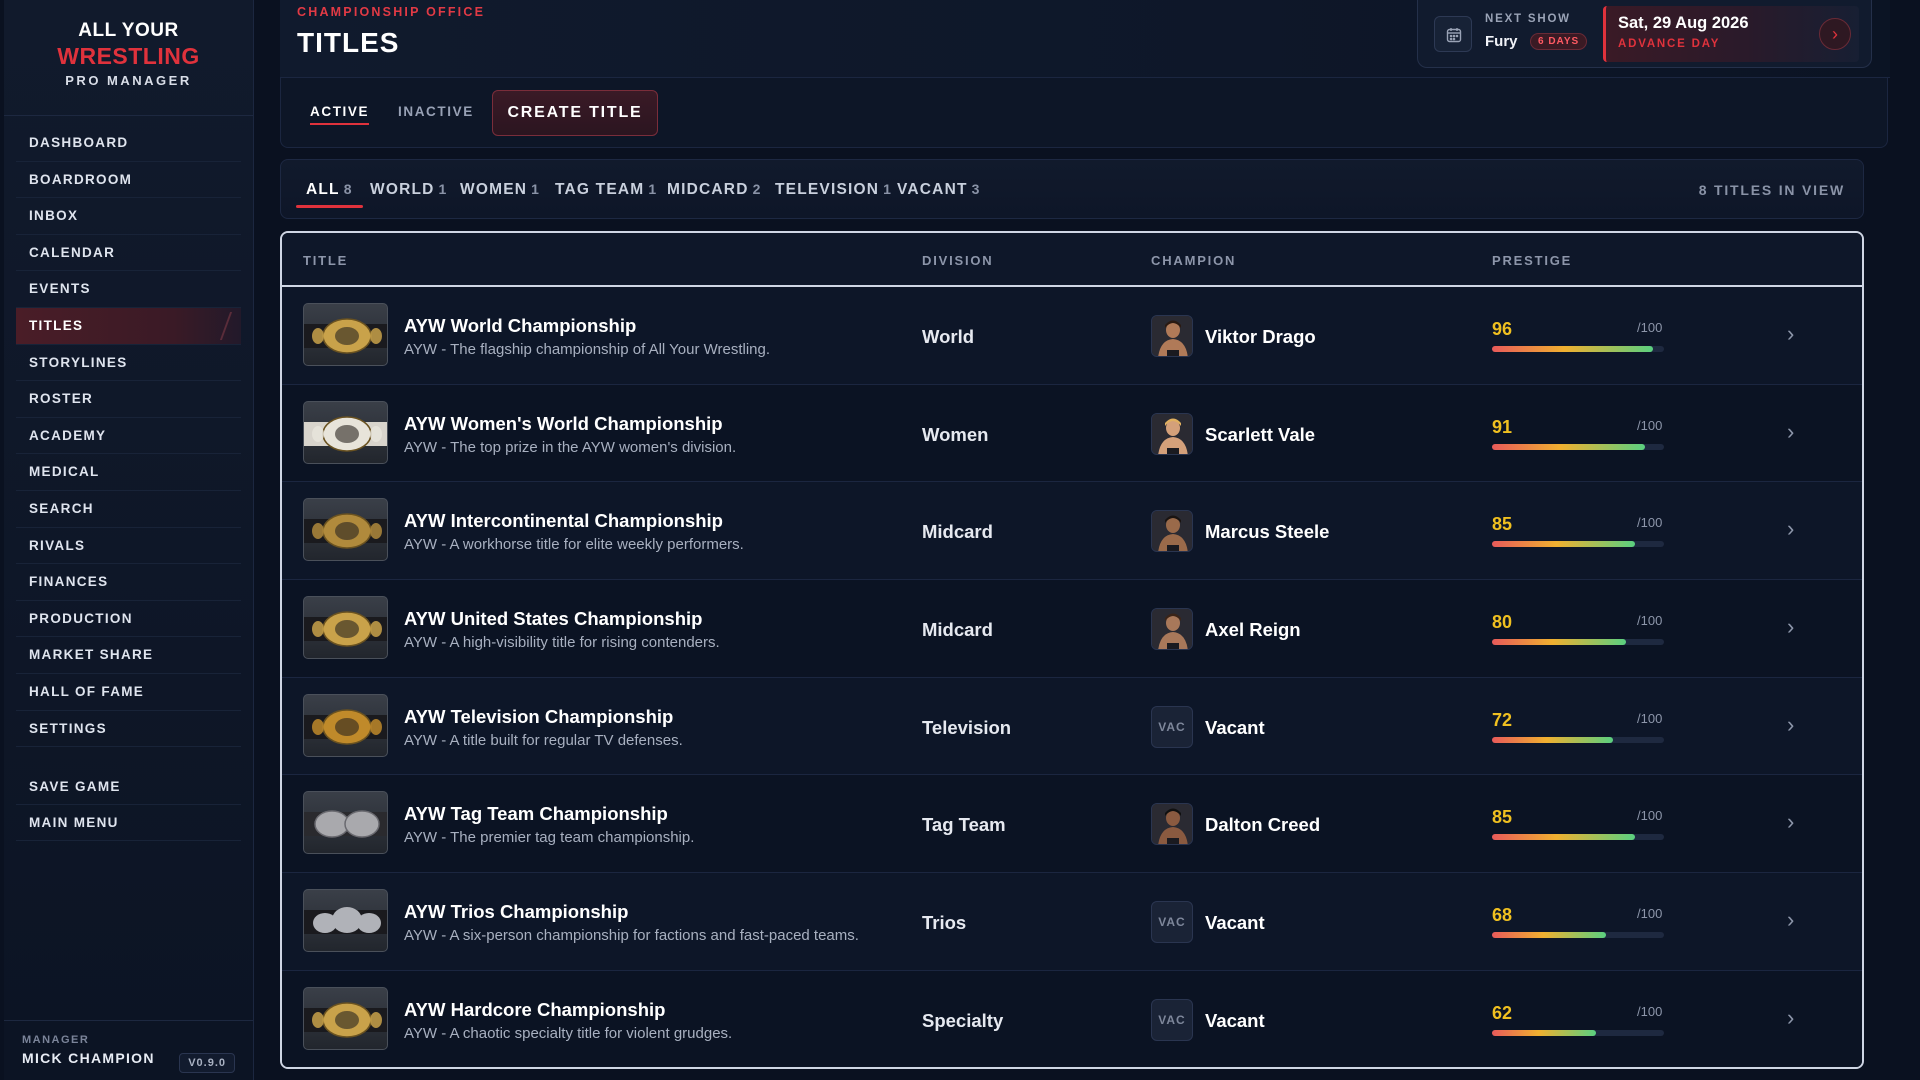 The height and width of the screenshot is (1080, 1920). Describe the element at coordinates (948, 336) in the screenshot. I see `title-division: World` at that location.